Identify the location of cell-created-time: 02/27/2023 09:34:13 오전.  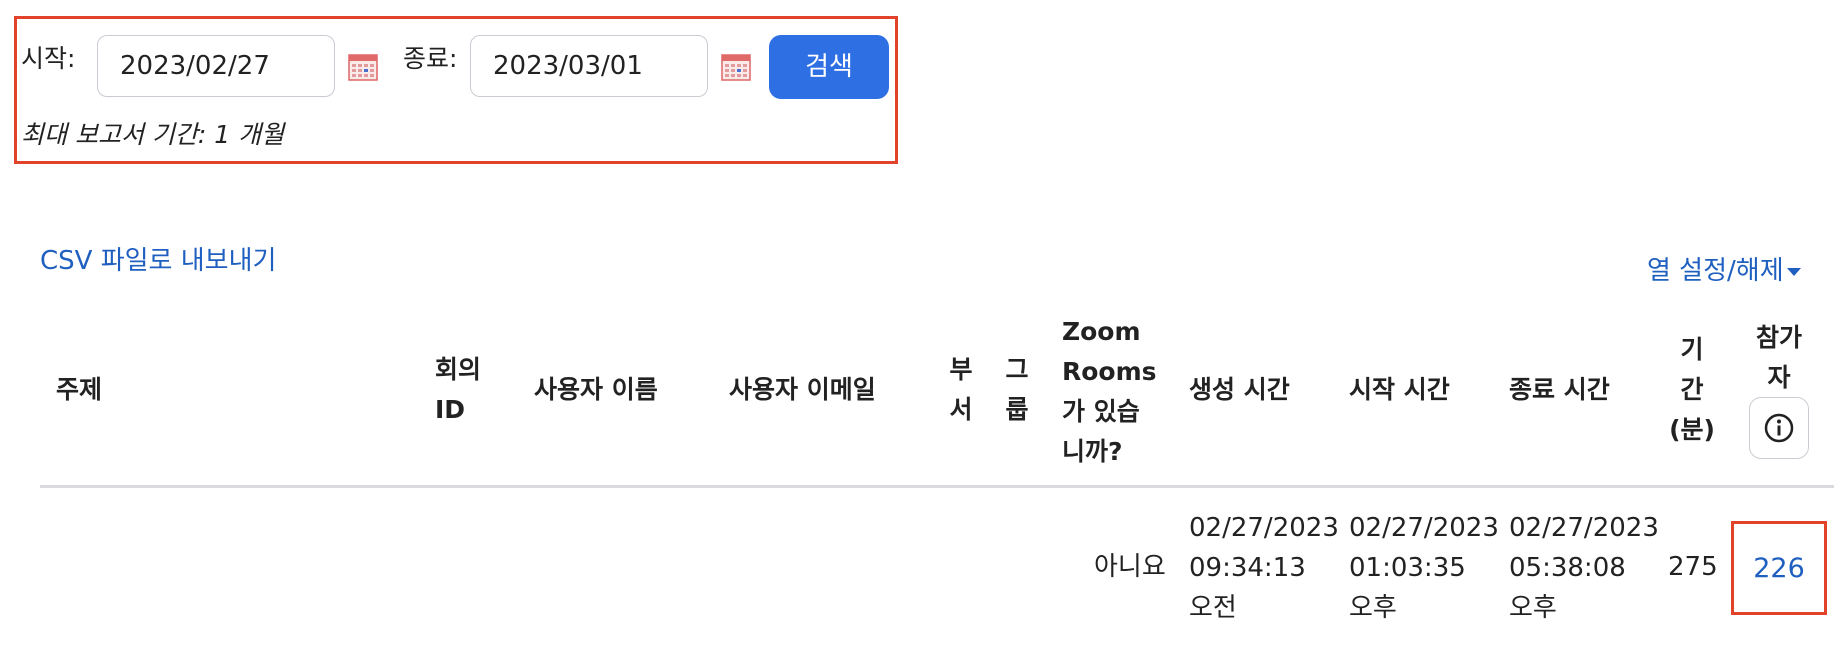
(1264, 568).